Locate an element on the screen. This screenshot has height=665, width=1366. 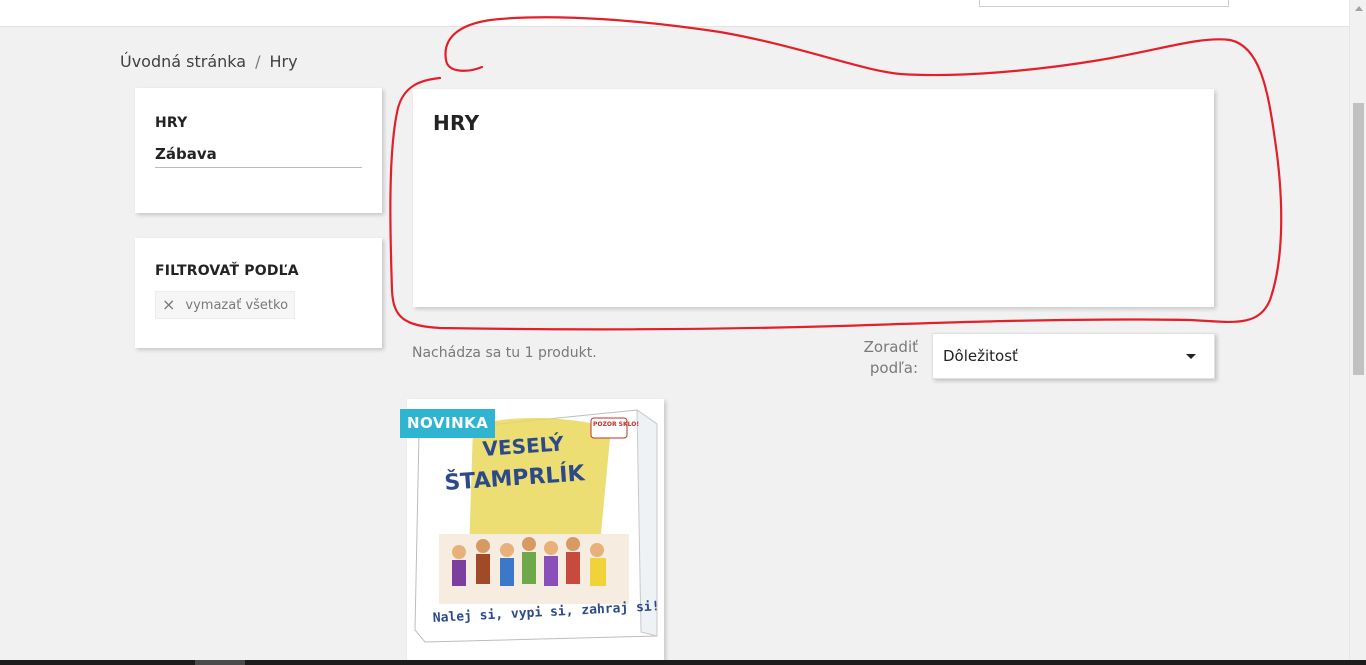
product-count: Nachádza sa tu 1 produkt. is located at coordinates (504, 353).